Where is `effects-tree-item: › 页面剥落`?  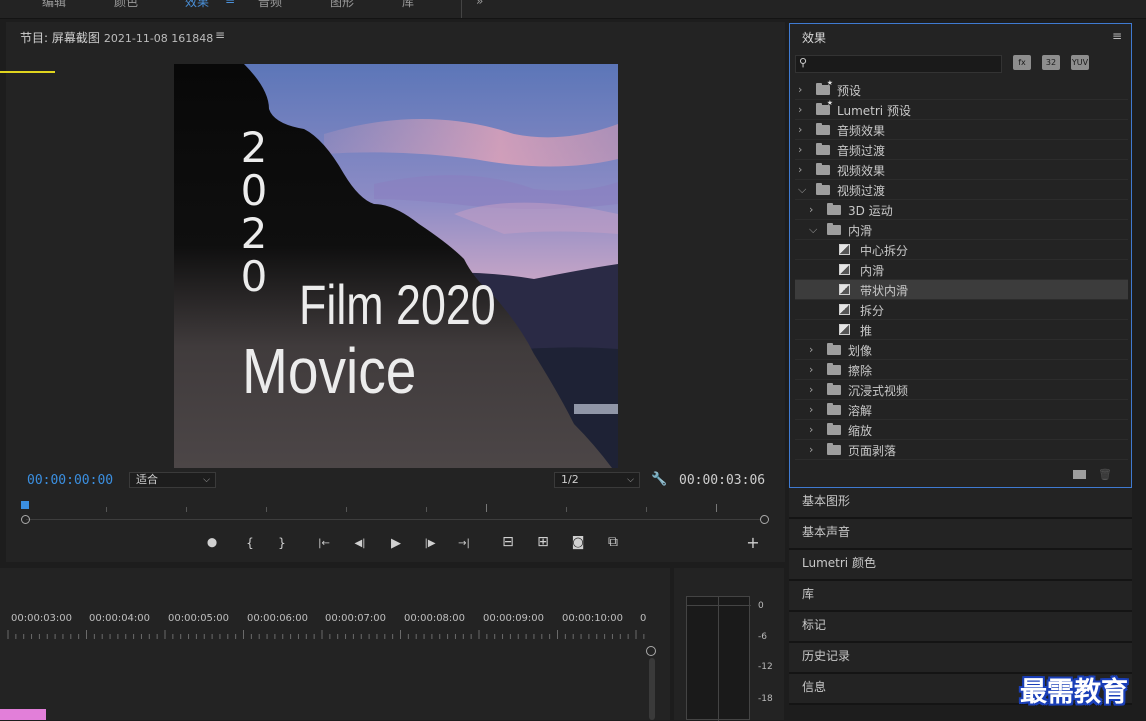
effects-tree-item: › 页面剥落 is located at coordinates (961, 450).